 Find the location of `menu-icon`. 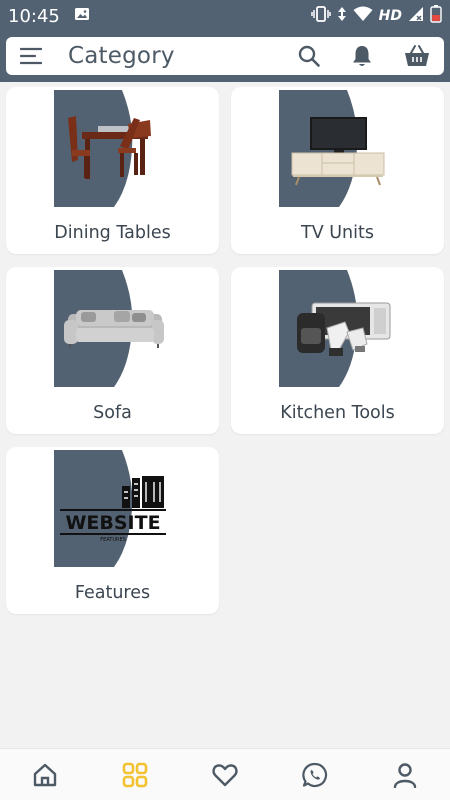

menu-icon is located at coordinates (31, 56).